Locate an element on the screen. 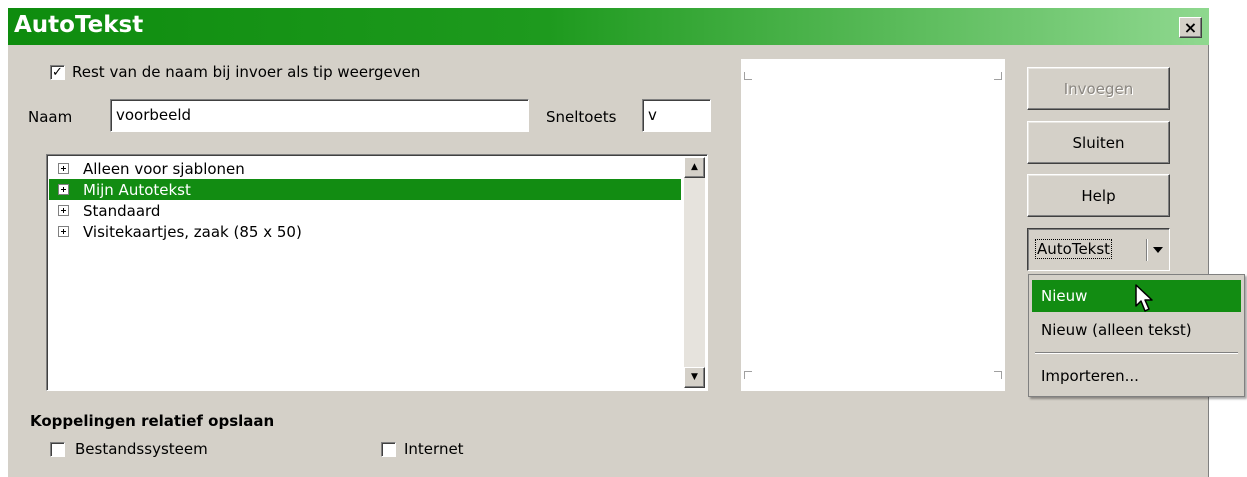 This screenshot has width=1247, height=477. autotext-menu-button: AutoTekst is located at coordinates (1098, 249).